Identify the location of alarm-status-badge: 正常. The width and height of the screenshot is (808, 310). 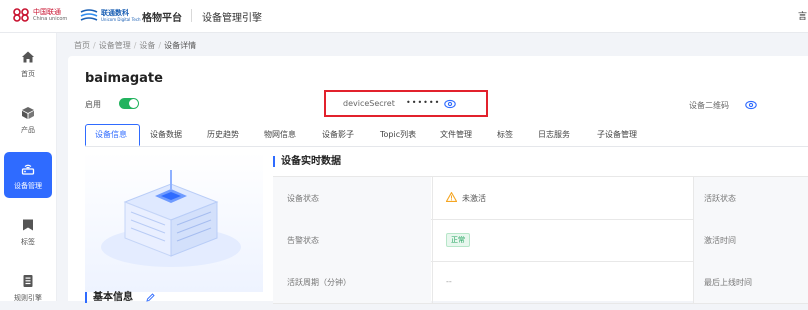
(458, 240).